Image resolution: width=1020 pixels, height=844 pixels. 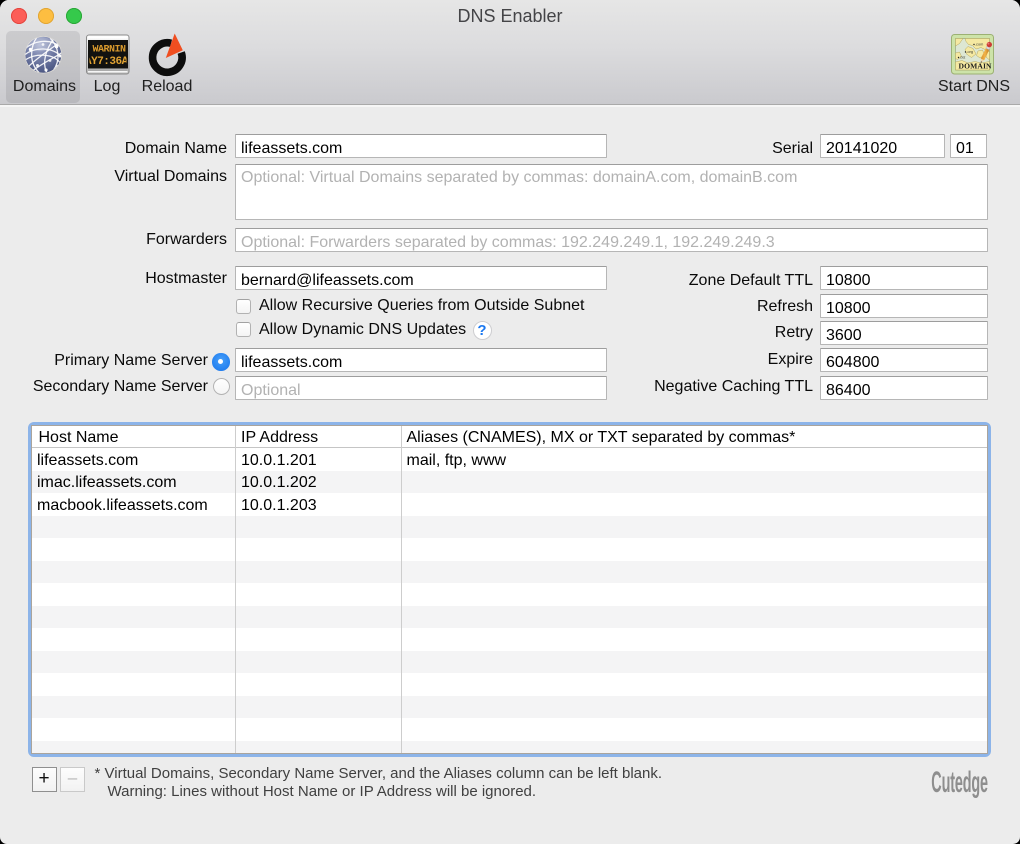 What do you see at coordinates (975, 65) in the screenshot?
I see `svg-text: DOMAIN` at bounding box center [975, 65].